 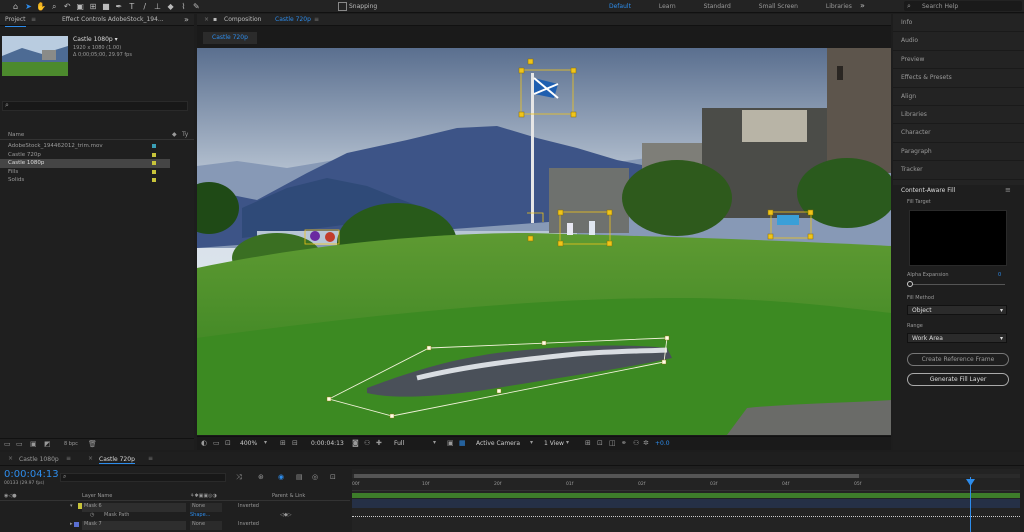 I want to click on type-tool-icon: T, so click(x=131, y=6).